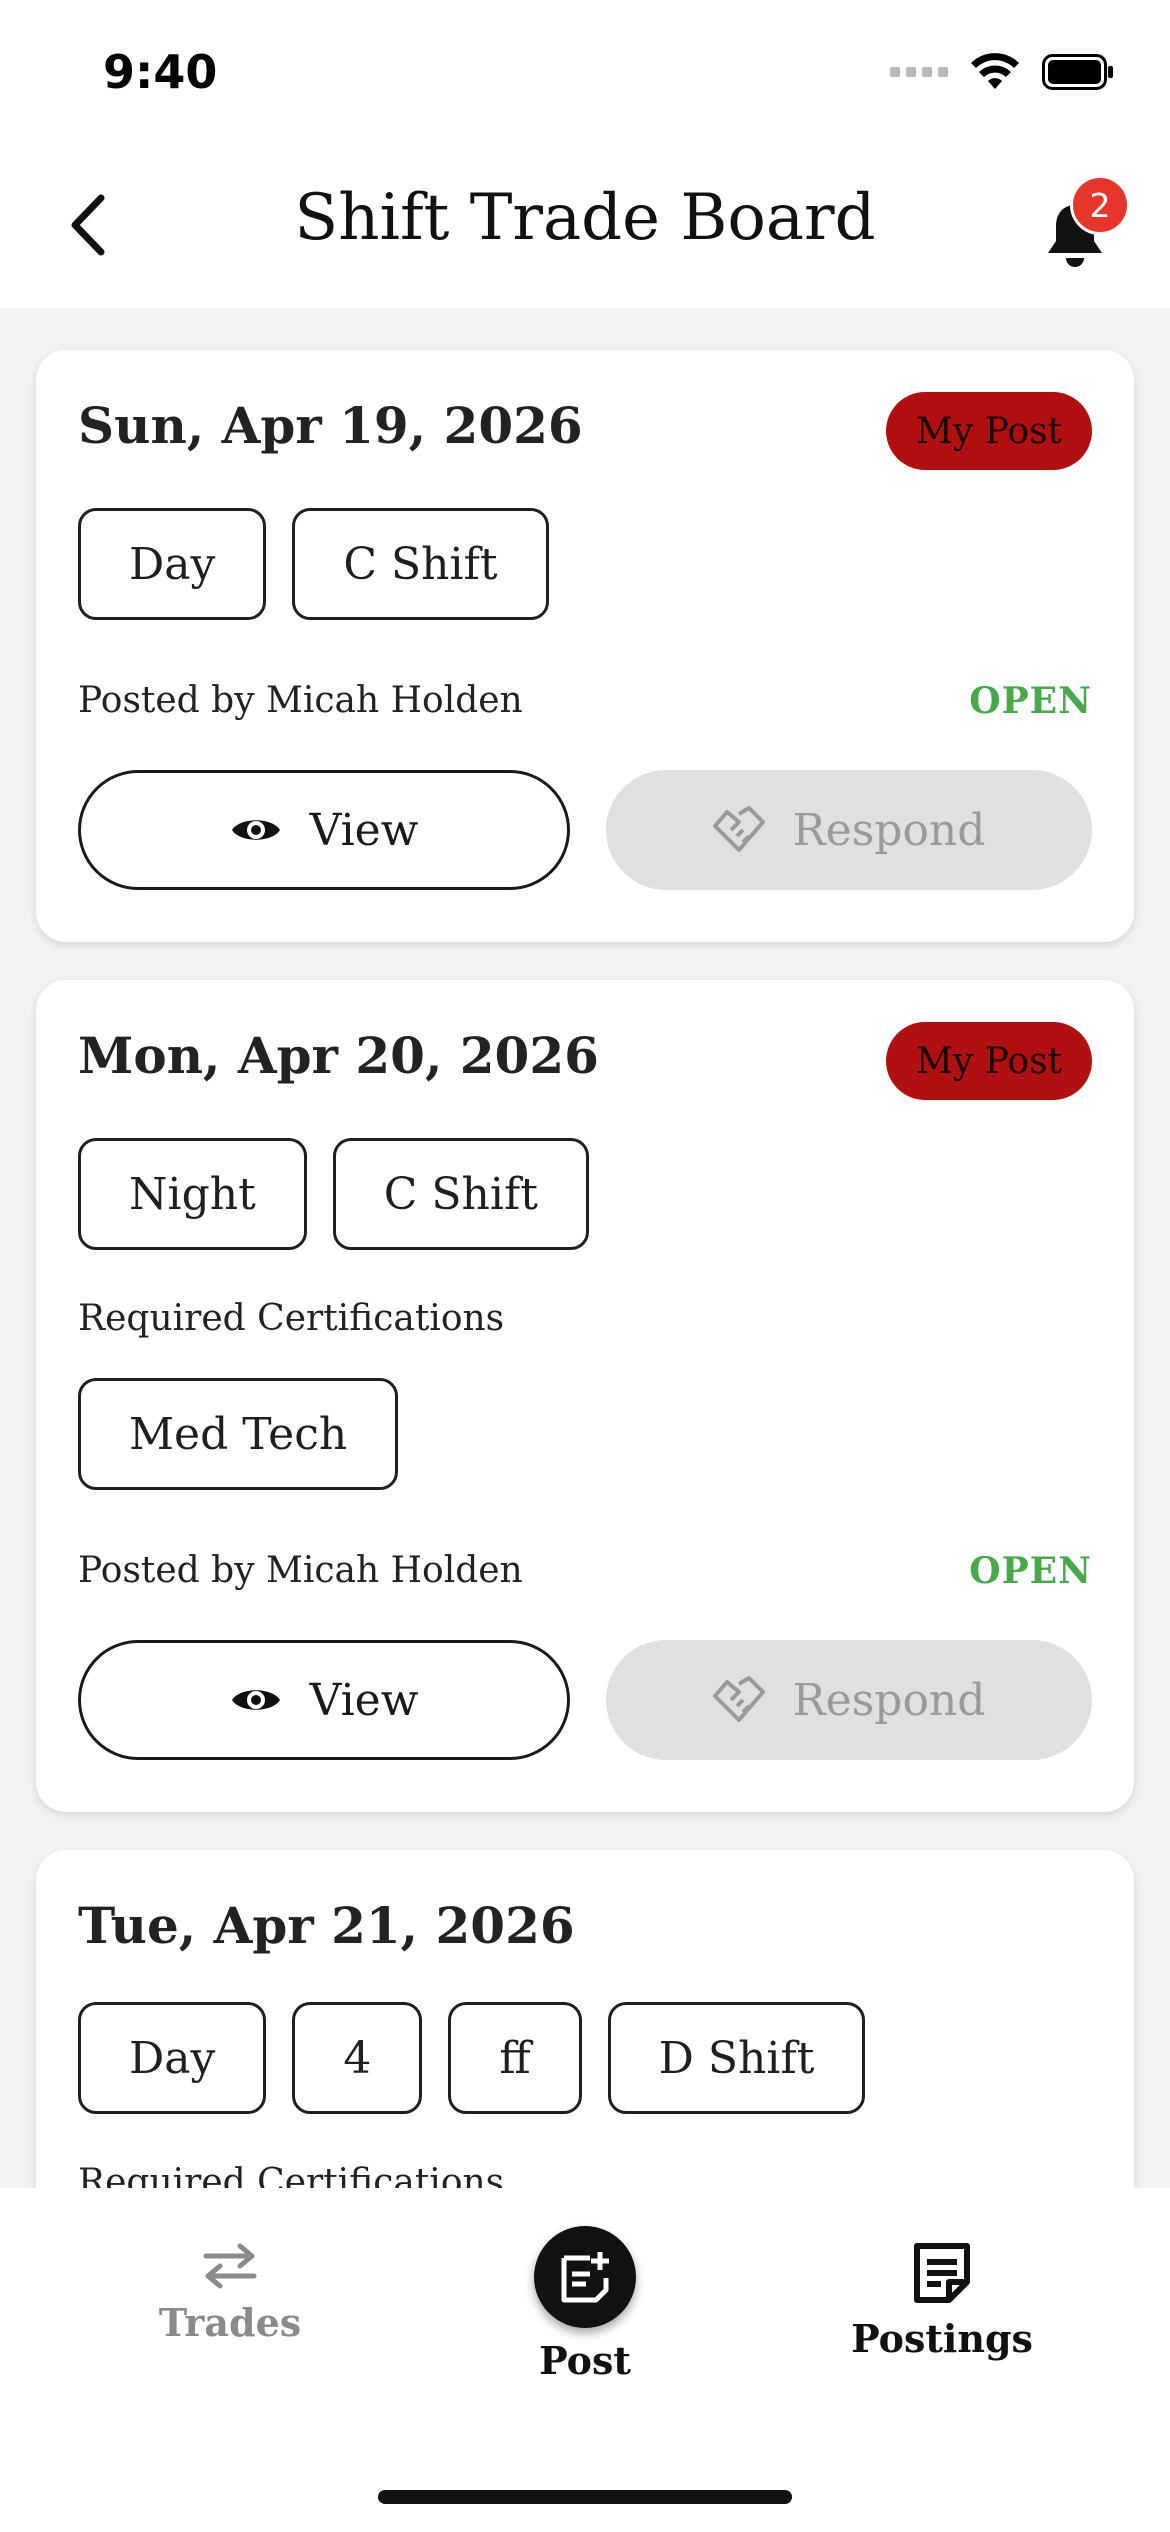 This screenshot has width=1170, height=2532. What do you see at coordinates (160, 72) in the screenshot?
I see `status-time: 9:40` at bounding box center [160, 72].